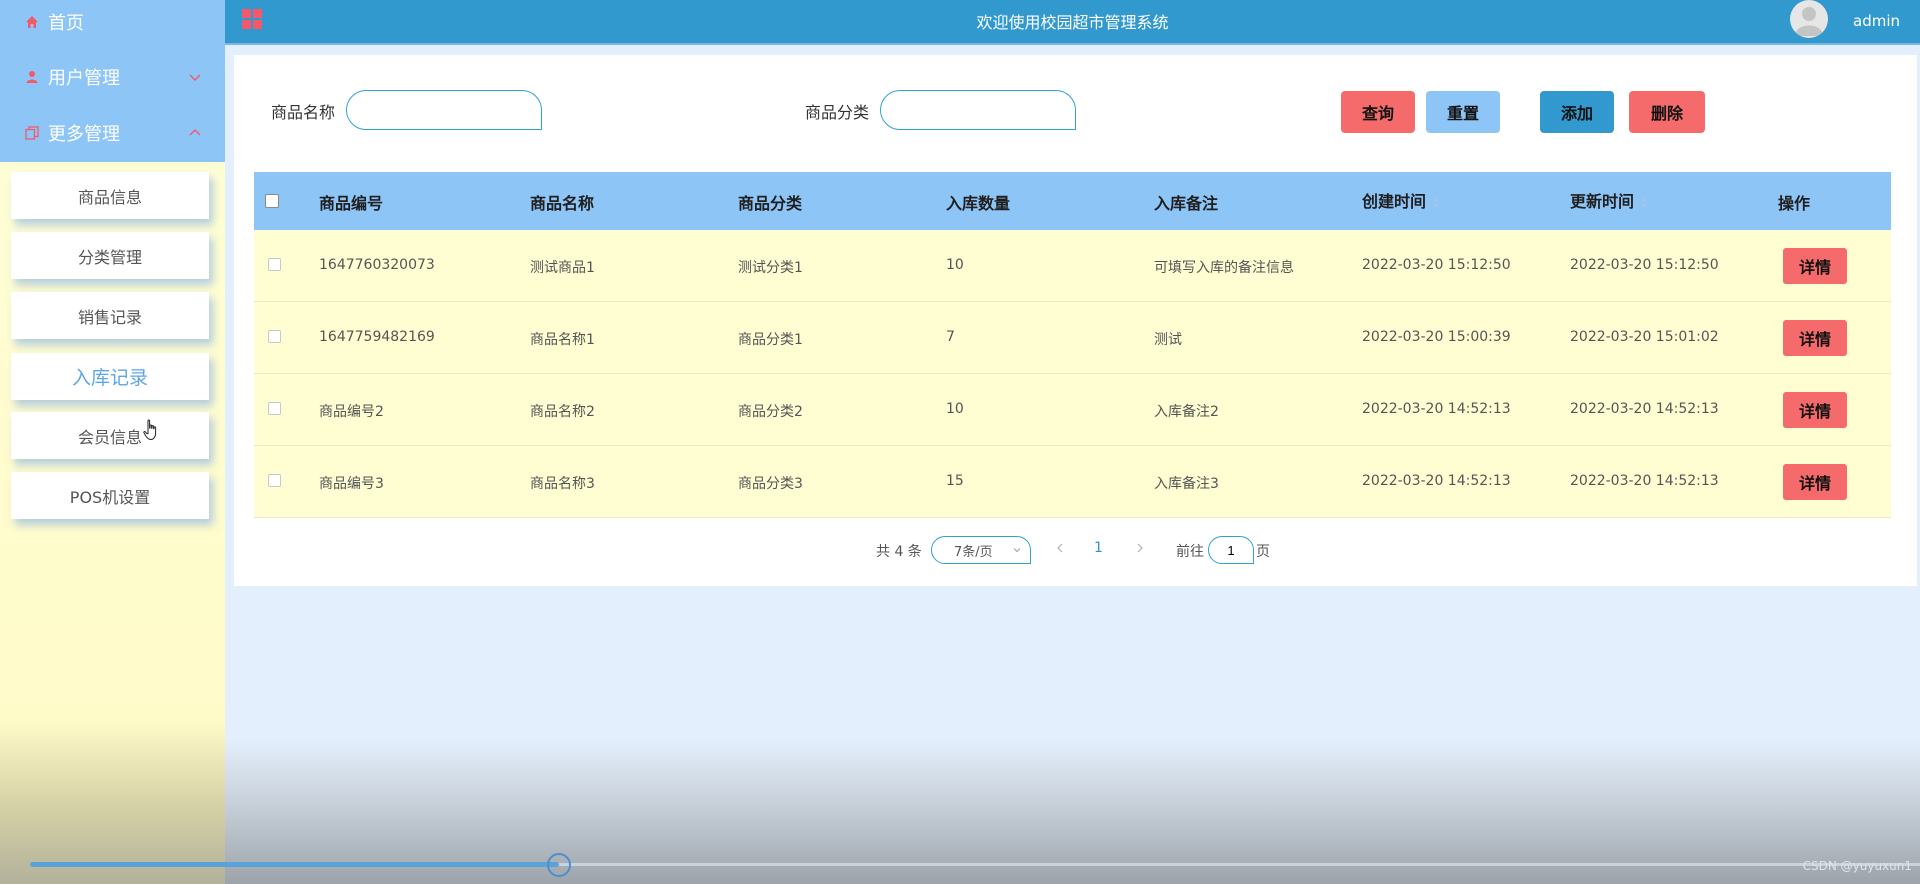 This screenshot has height=884, width=1920. I want to click on sidebar-item-more-management: 更多管理, so click(112, 133).